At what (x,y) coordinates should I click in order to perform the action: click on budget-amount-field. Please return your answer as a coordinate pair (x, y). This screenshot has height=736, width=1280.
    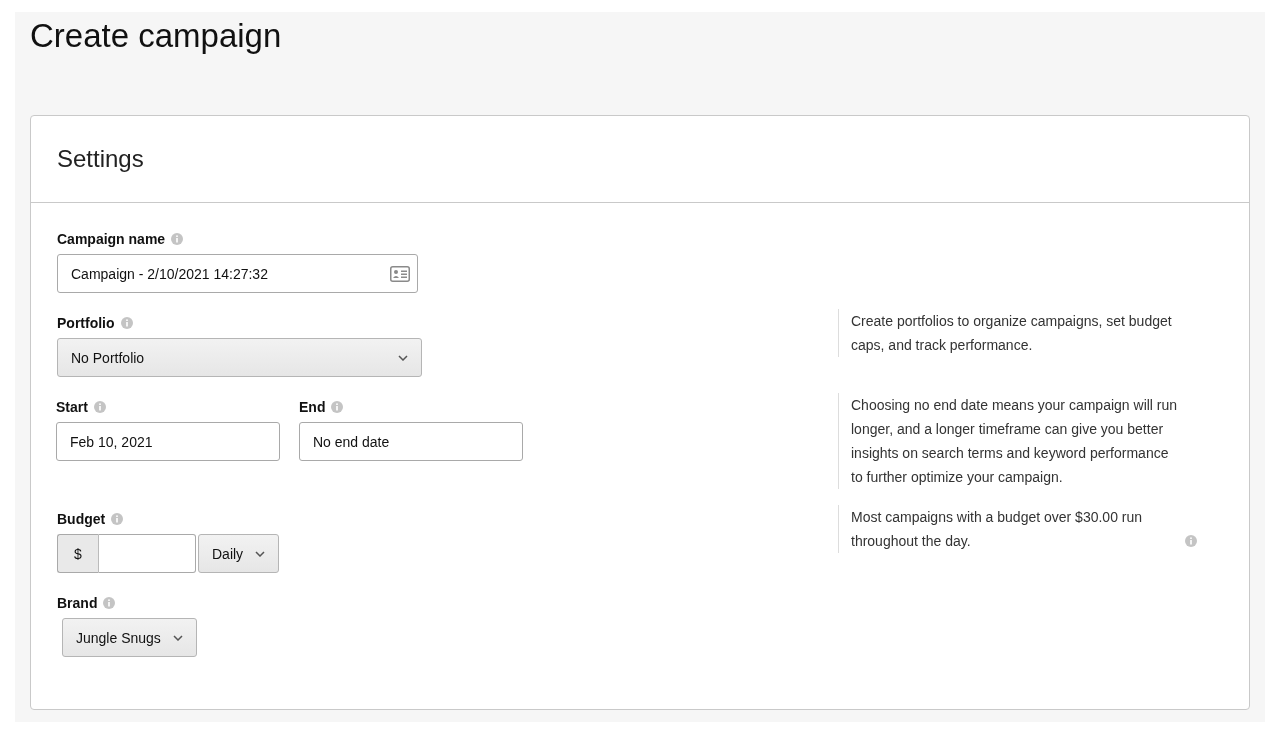
    Looking at the image, I should click on (147, 553).